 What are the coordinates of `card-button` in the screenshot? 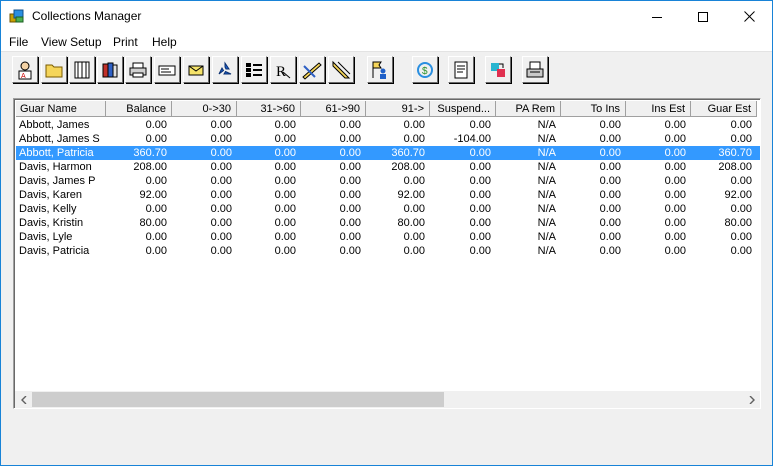 It's located at (167, 69).